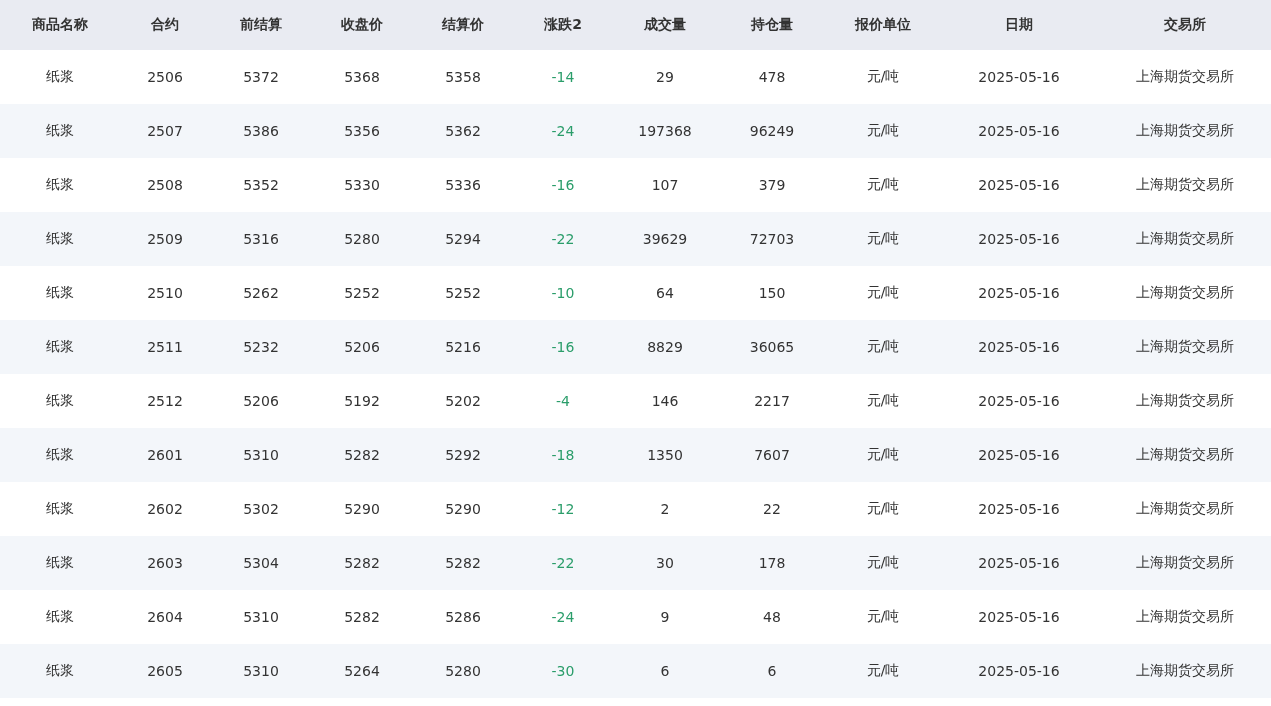 The height and width of the screenshot is (706, 1271). I want to click on table-cell: 107, so click(665, 185).